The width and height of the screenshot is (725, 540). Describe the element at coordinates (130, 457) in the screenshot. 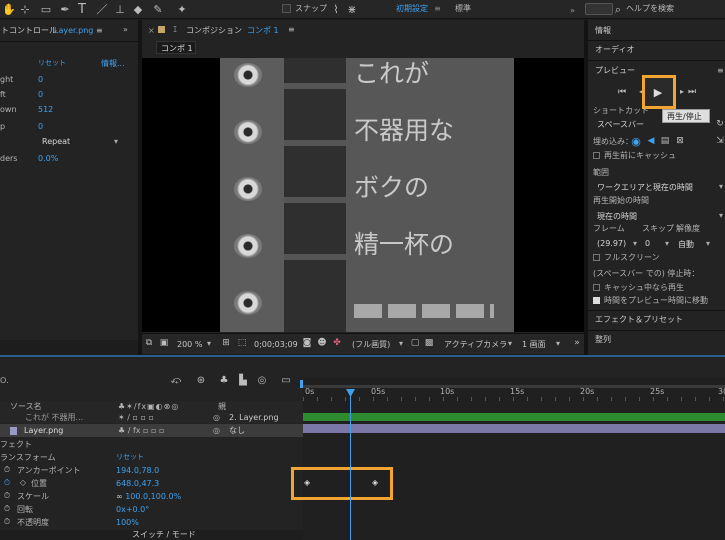

I see `transform-reset: リセット` at that location.